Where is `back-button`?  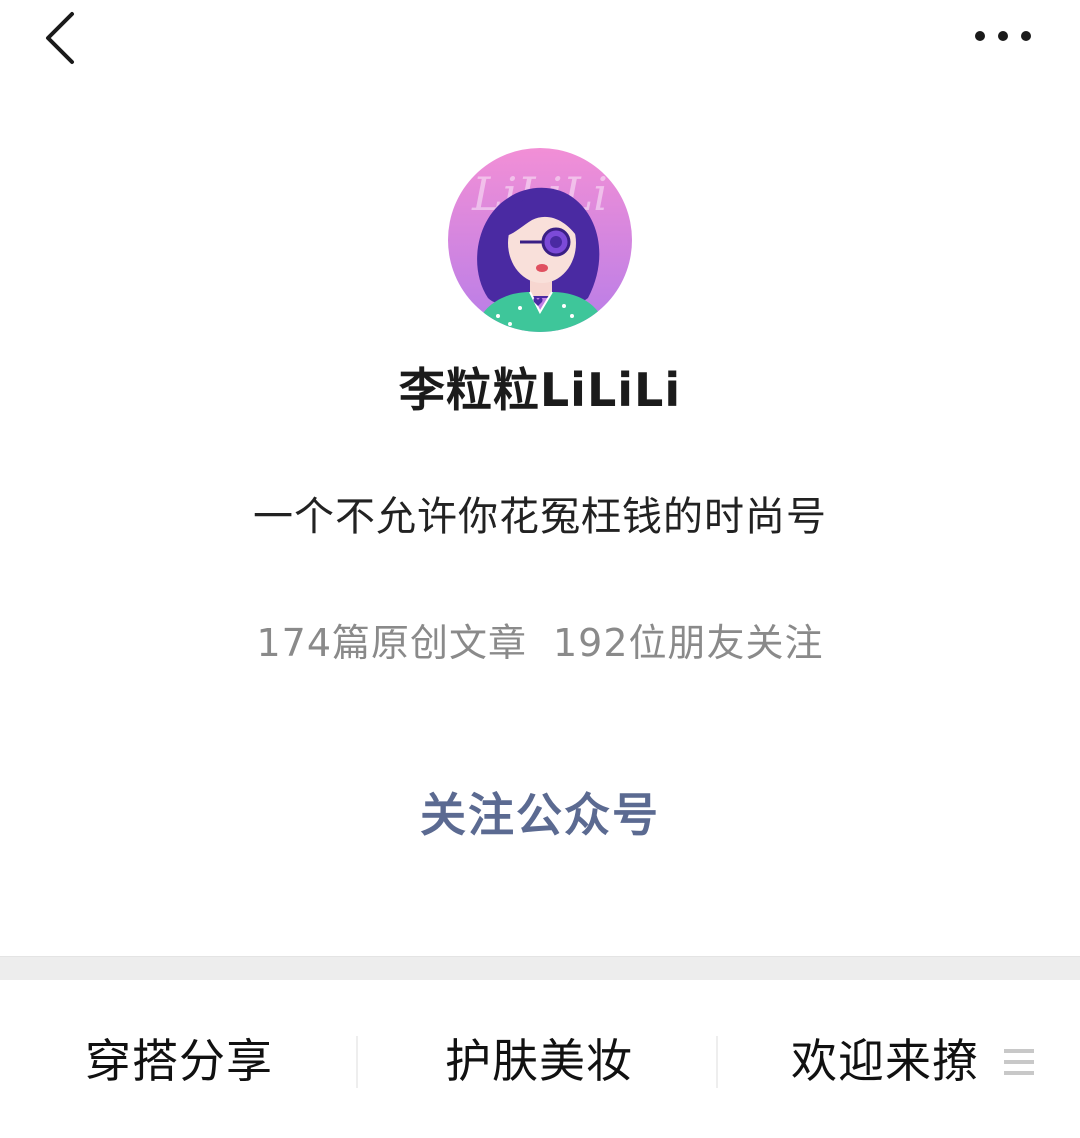
back-button is located at coordinates (64, 38).